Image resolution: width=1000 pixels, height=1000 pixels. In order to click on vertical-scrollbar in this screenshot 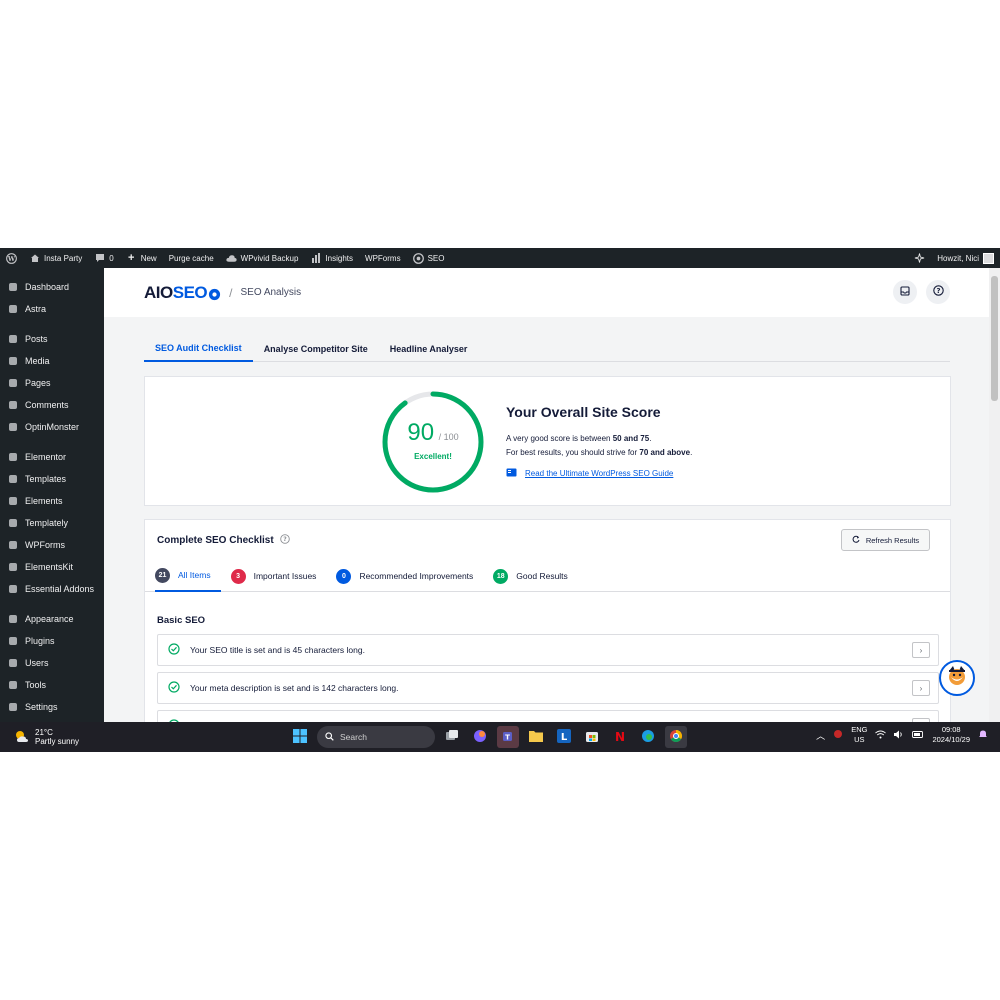, I will do `click(994, 495)`.